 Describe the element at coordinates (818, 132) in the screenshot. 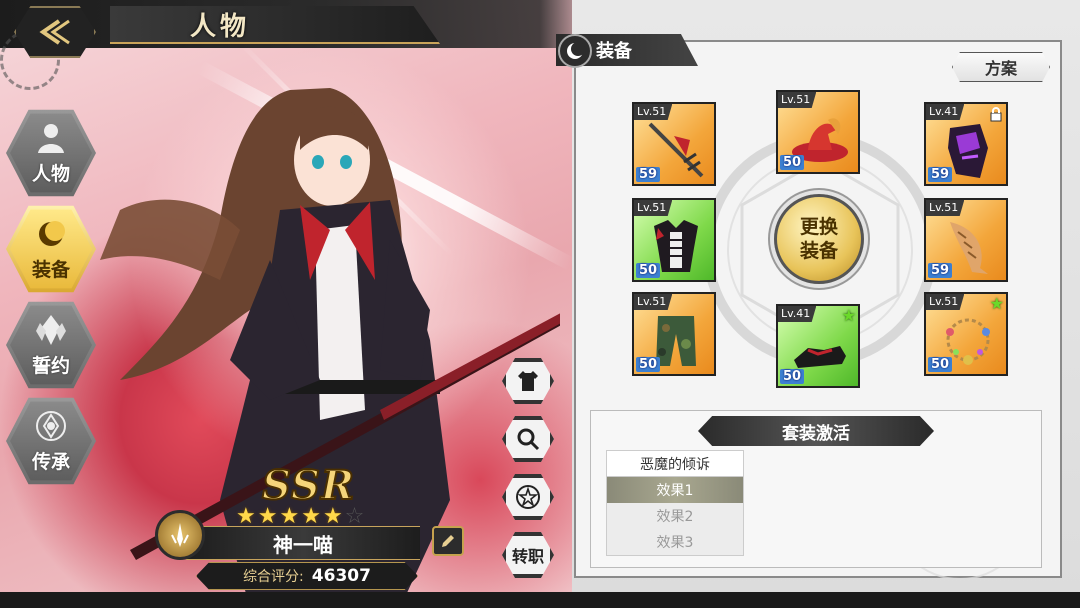

I see `equipment-slot-head: Lv.51 50` at that location.